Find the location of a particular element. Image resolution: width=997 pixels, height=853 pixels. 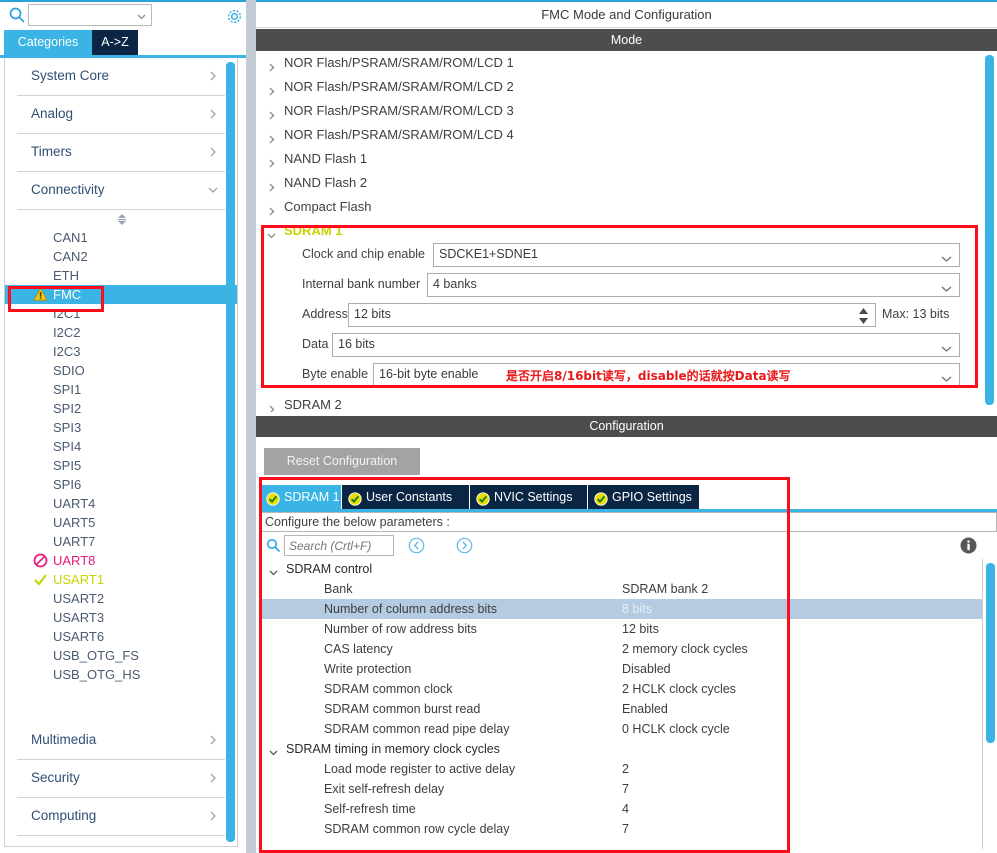

tab-sdram-1: SDRAM 1 is located at coordinates (301, 497).